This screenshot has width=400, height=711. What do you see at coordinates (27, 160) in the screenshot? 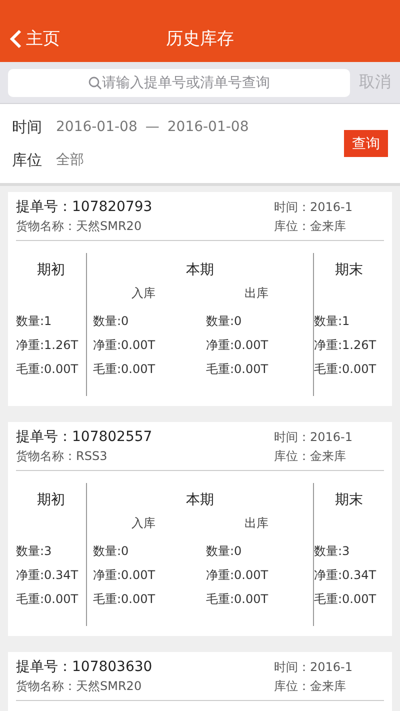
I see `location-label: 库位` at bounding box center [27, 160].